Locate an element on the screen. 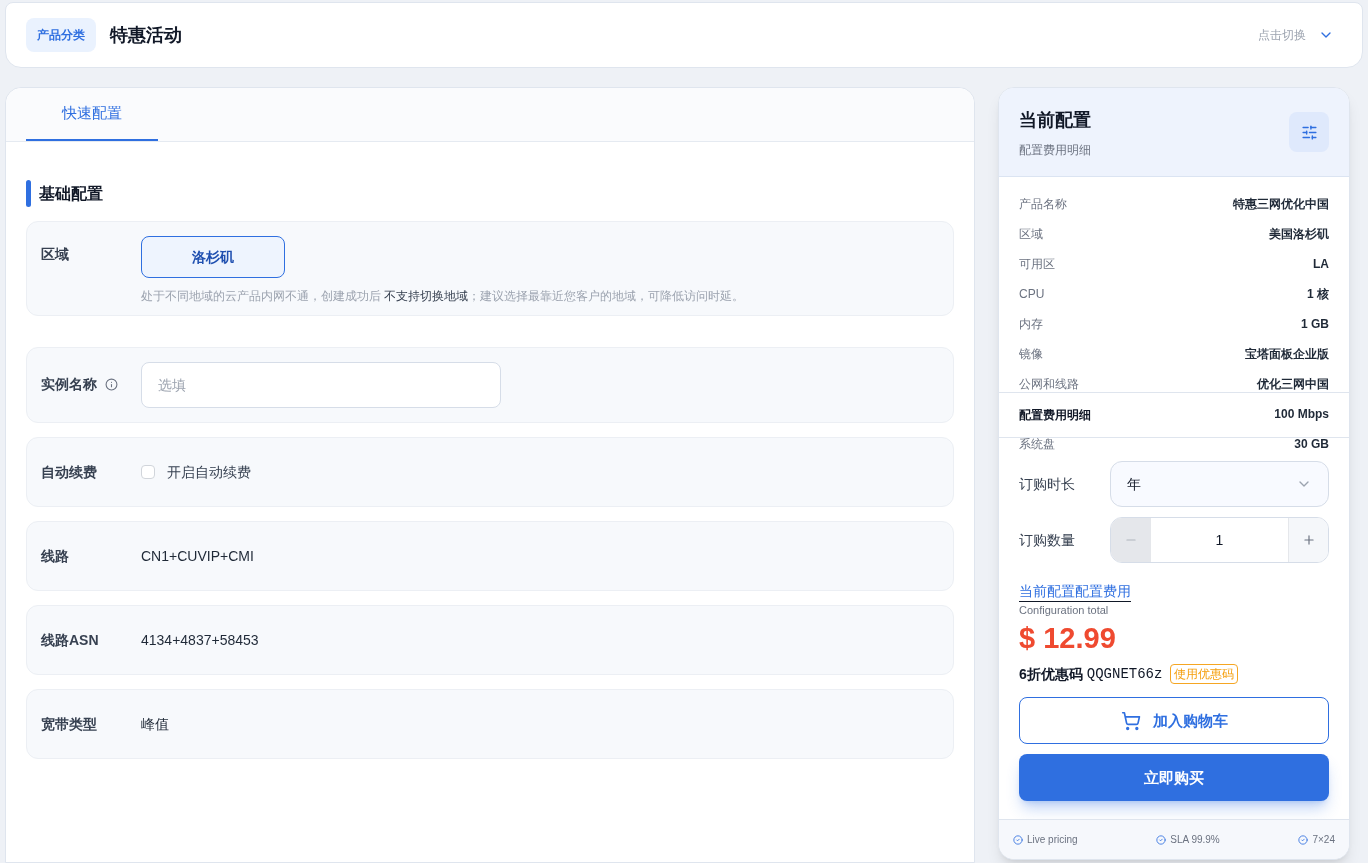  summary-value: LA is located at coordinates (1321, 264).